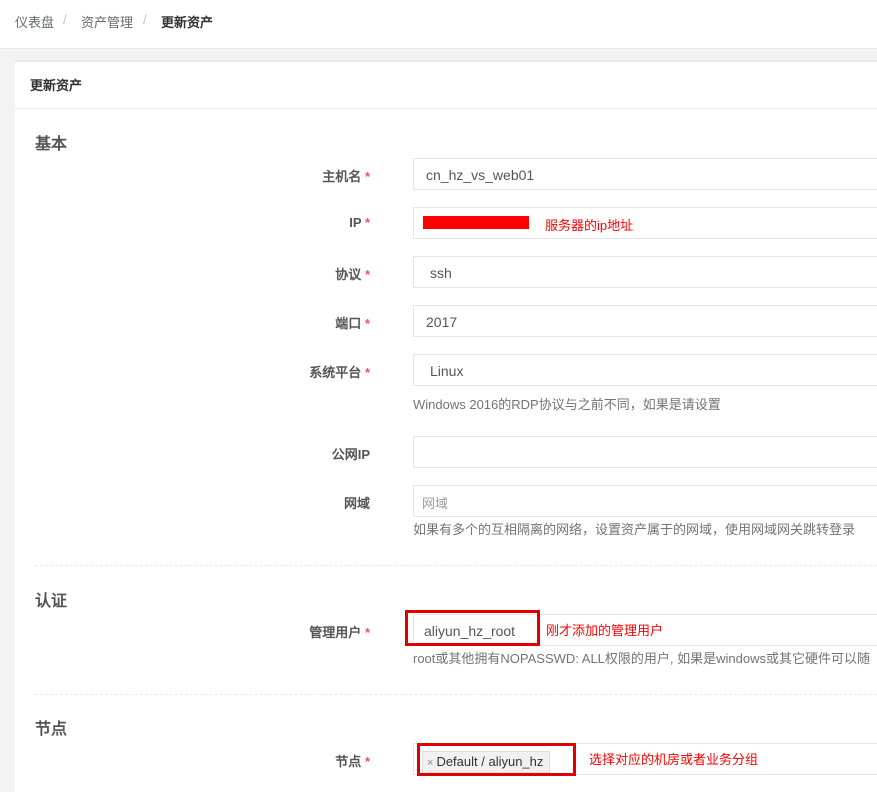 This screenshot has width=877, height=792. I want to click on domain-select: 网域, so click(645, 501).